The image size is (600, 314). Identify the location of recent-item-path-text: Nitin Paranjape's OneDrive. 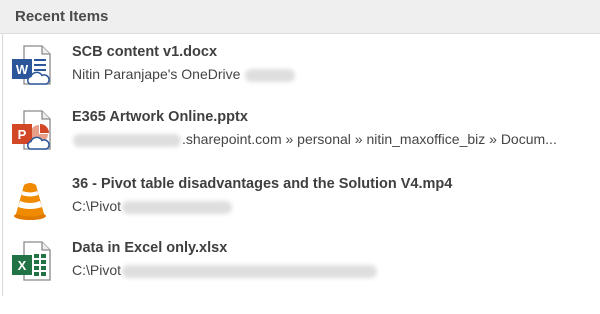
(156, 74).